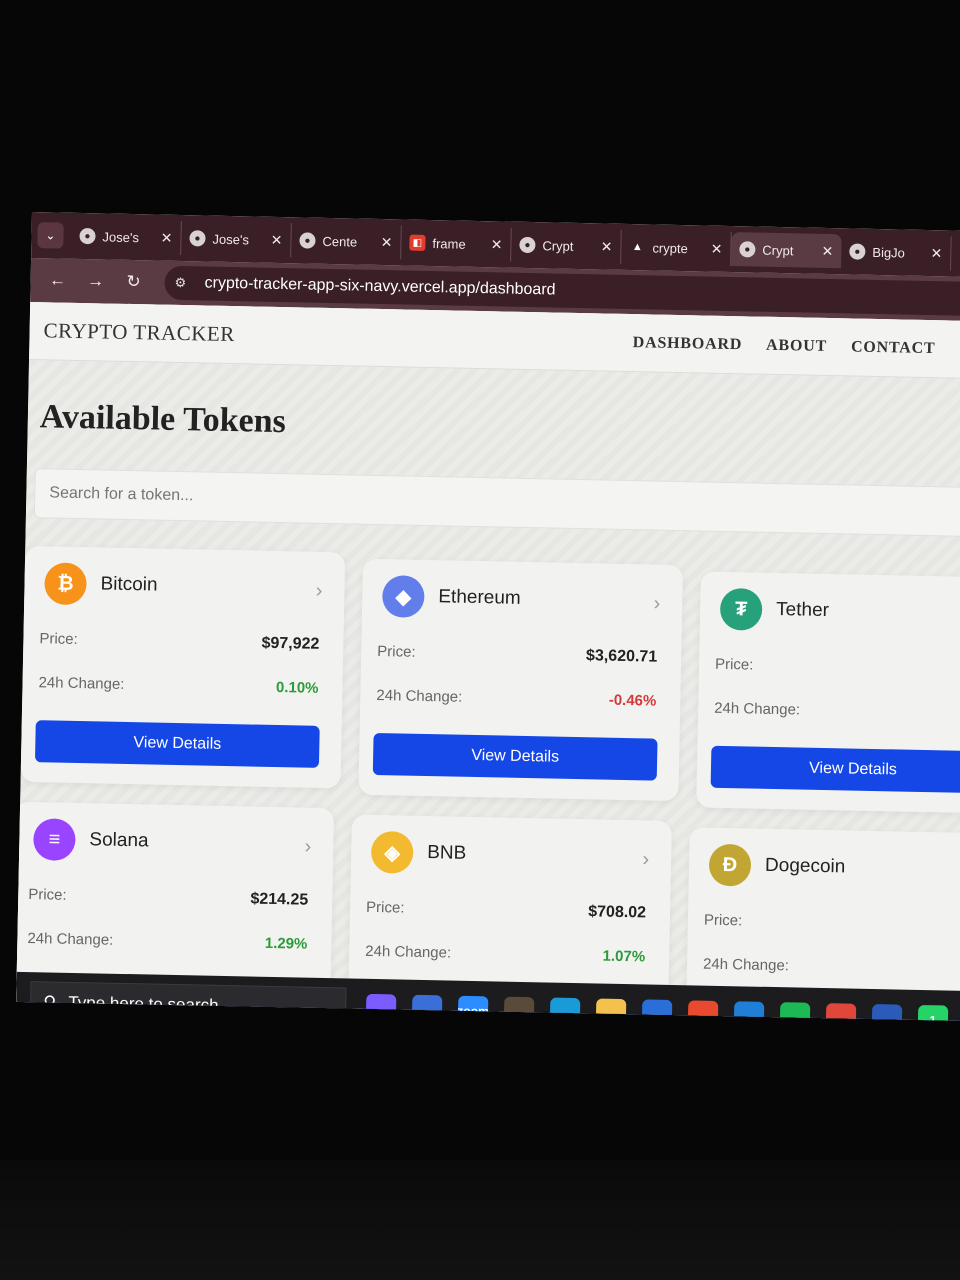  Describe the element at coordinates (637, 247) in the screenshot. I see `vercel-icon: ▲` at that location.